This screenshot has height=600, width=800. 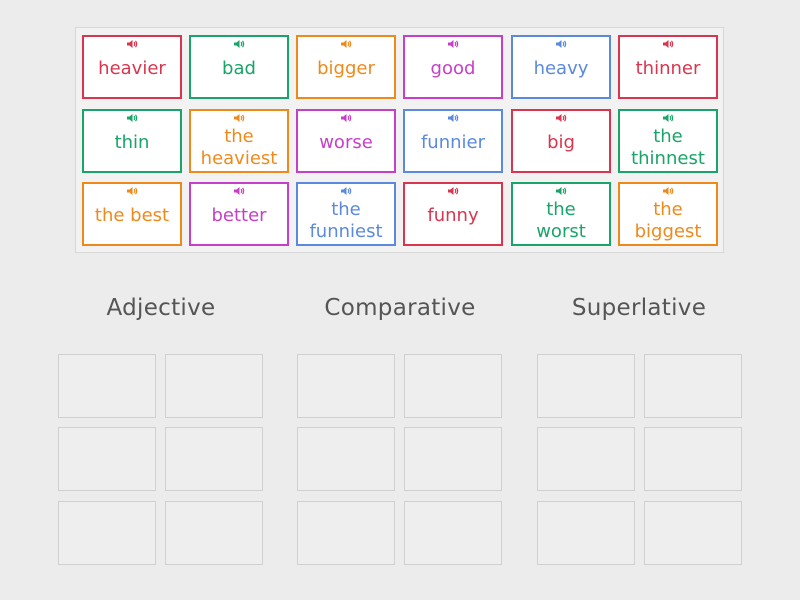 I want to click on word-card: the funniest, so click(x=346, y=214).